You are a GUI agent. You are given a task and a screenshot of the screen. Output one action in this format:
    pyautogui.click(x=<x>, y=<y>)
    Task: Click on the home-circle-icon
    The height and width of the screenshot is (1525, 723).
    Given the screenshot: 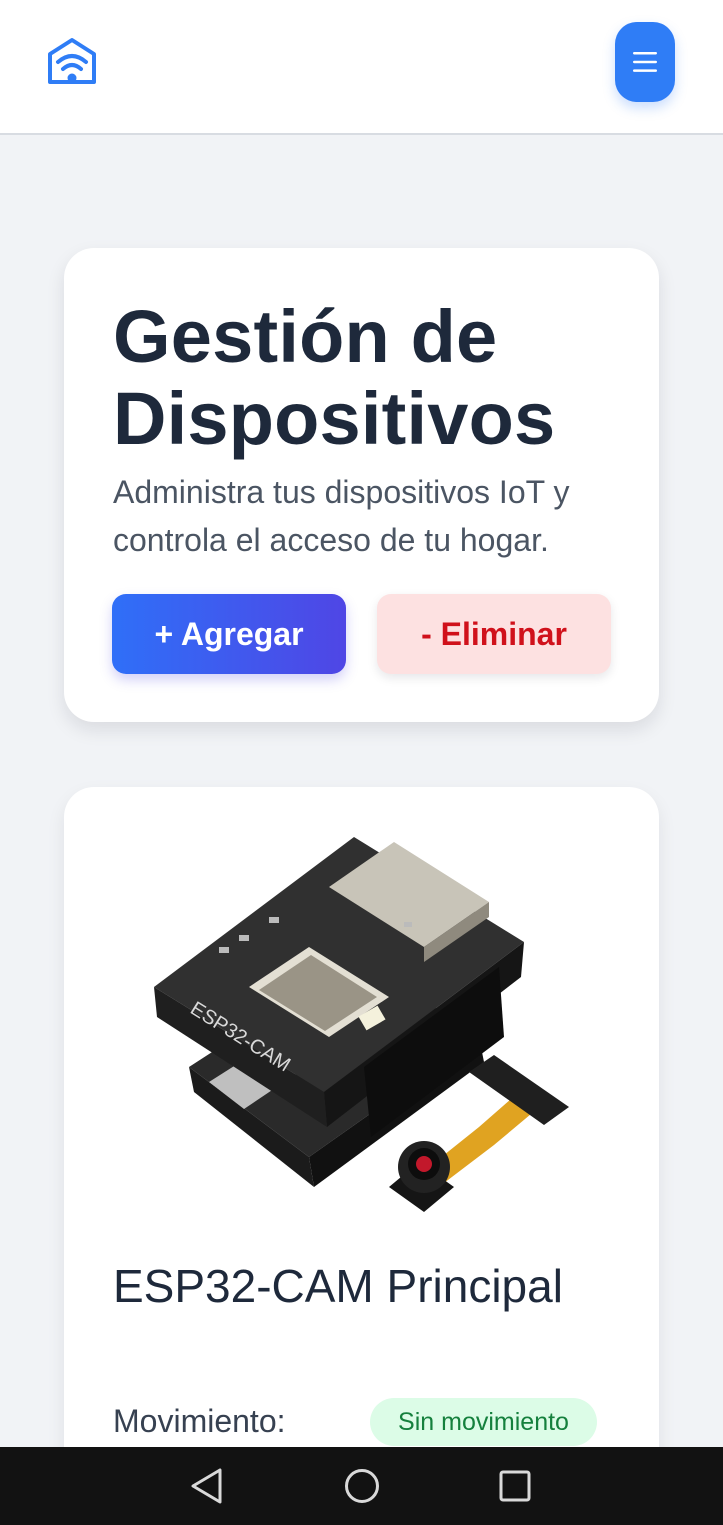 What is the action you would take?
    pyautogui.click(x=362, y=1486)
    